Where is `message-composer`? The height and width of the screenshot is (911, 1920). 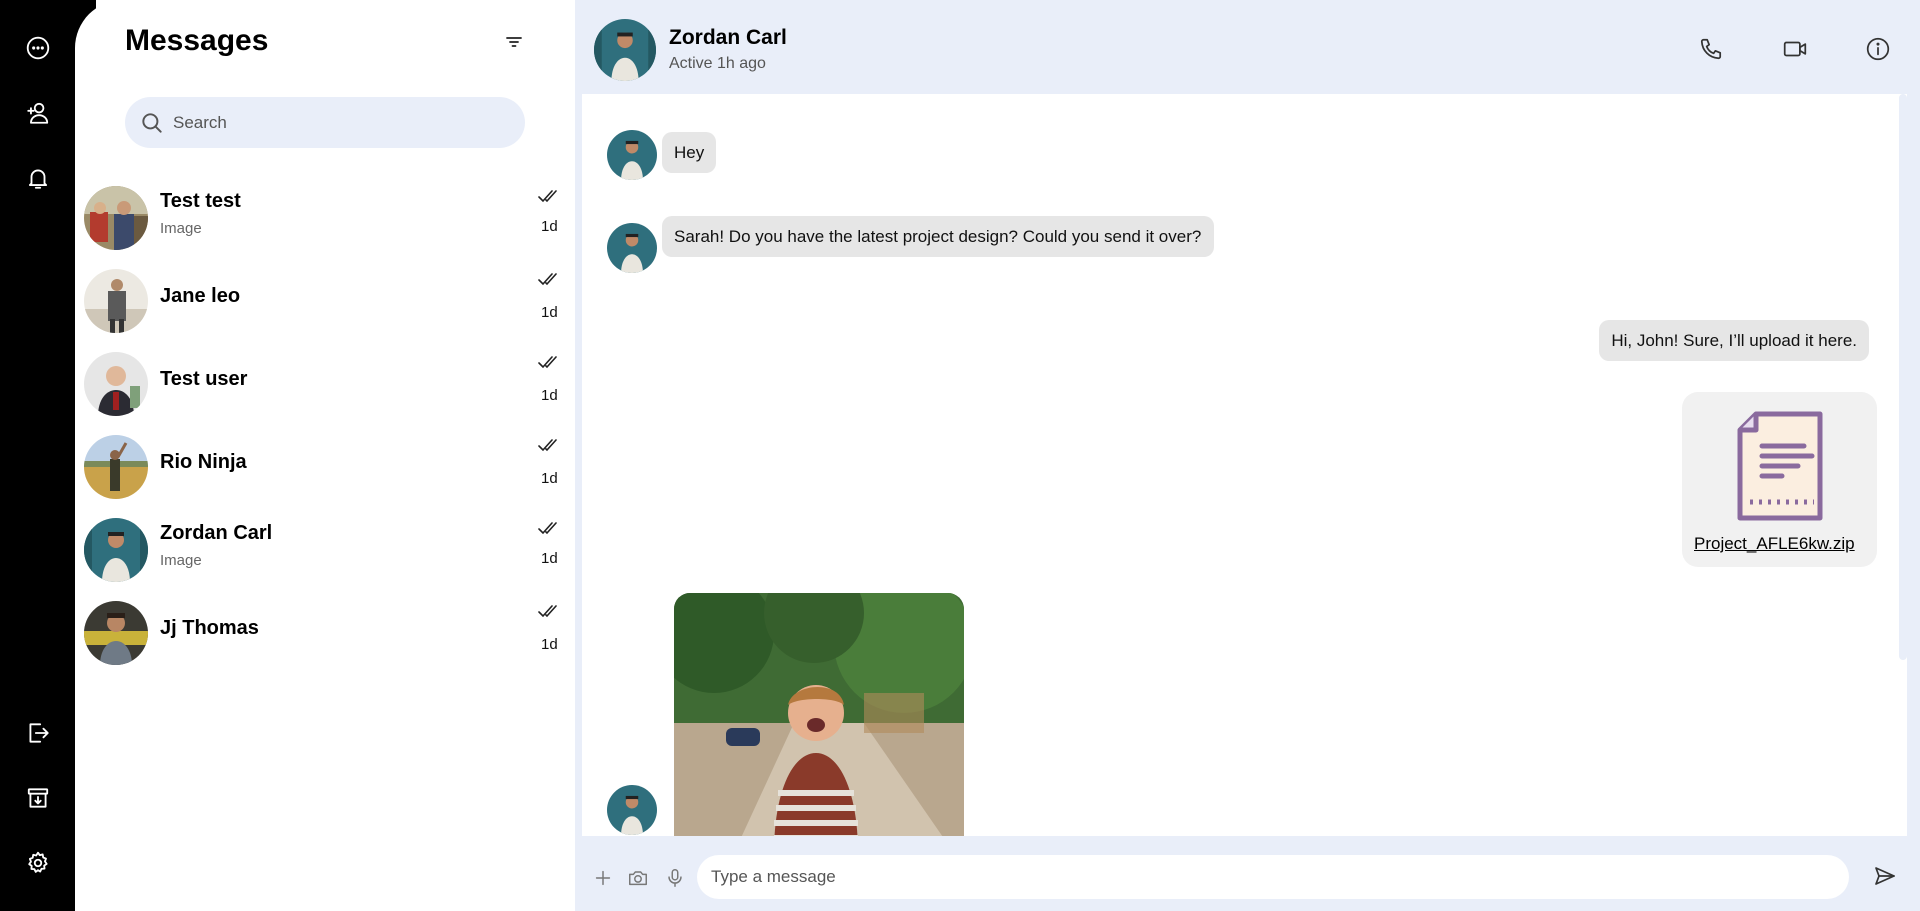 message-composer is located at coordinates (1273, 877).